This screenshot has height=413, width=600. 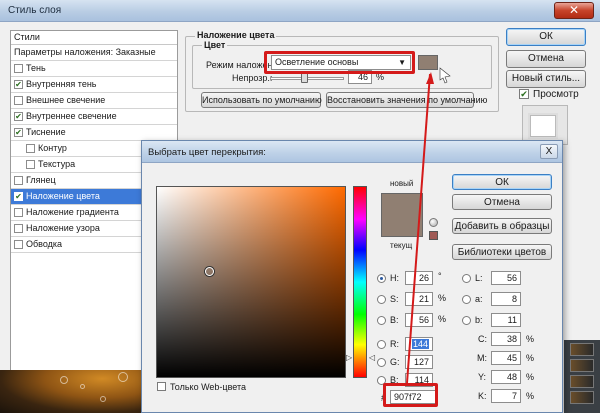 What do you see at coordinates (381, 278) in the screenshot?
I see `h-radio` at bounding box center [381, 278].